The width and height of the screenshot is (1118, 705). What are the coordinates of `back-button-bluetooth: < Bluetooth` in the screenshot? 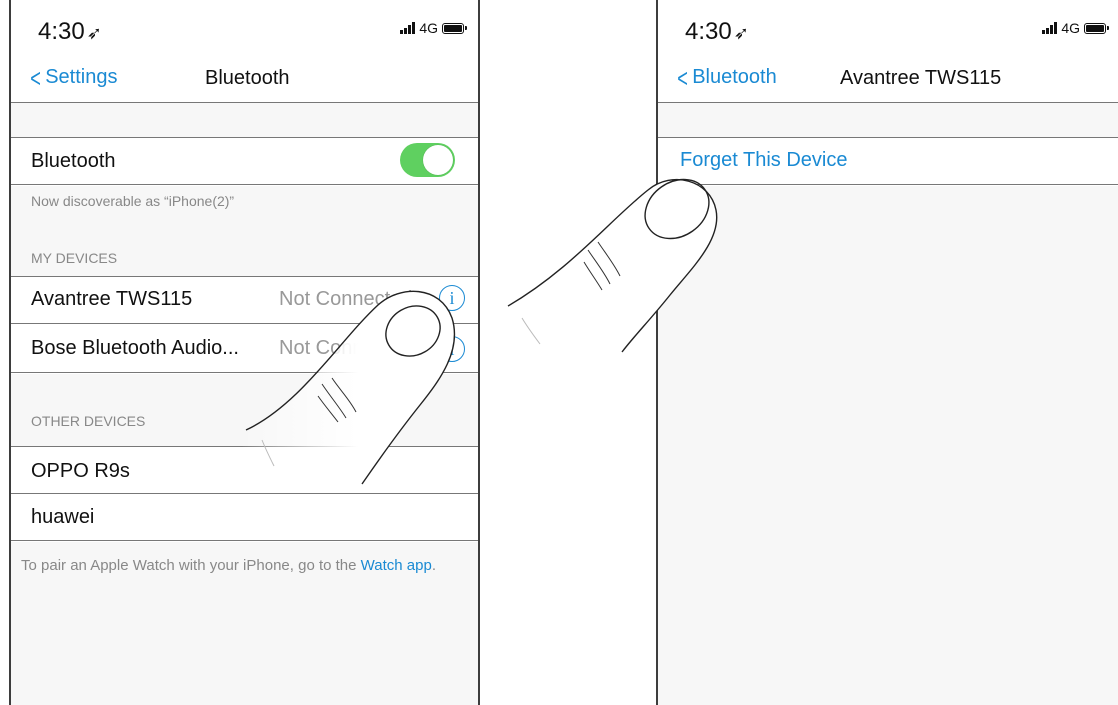 It's located at (726, 77).